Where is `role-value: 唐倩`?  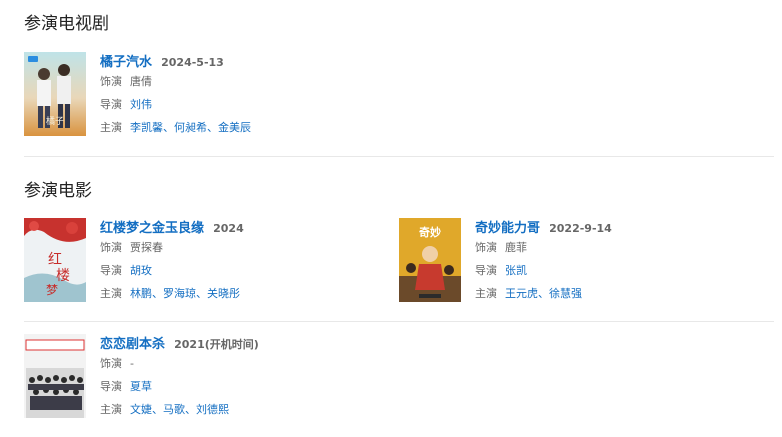 role-value: 唐倩 is located at coordinates (141, 81).